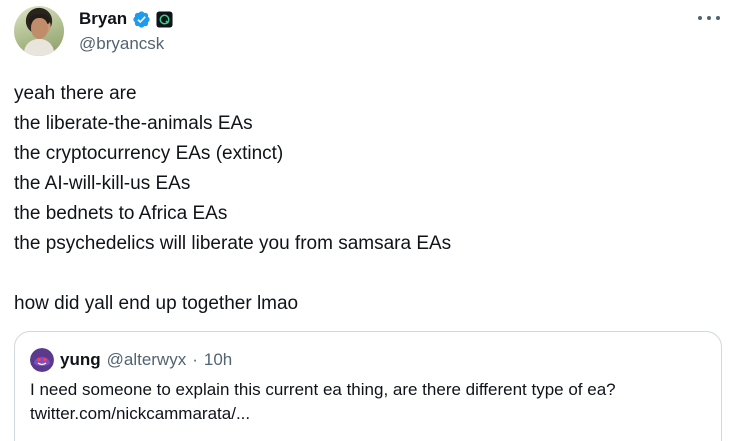  What do you see at coordinates (75, 93) in the screenshot?
I see `tweet-text-line: yeah there are` at bounding box center [75, 93].